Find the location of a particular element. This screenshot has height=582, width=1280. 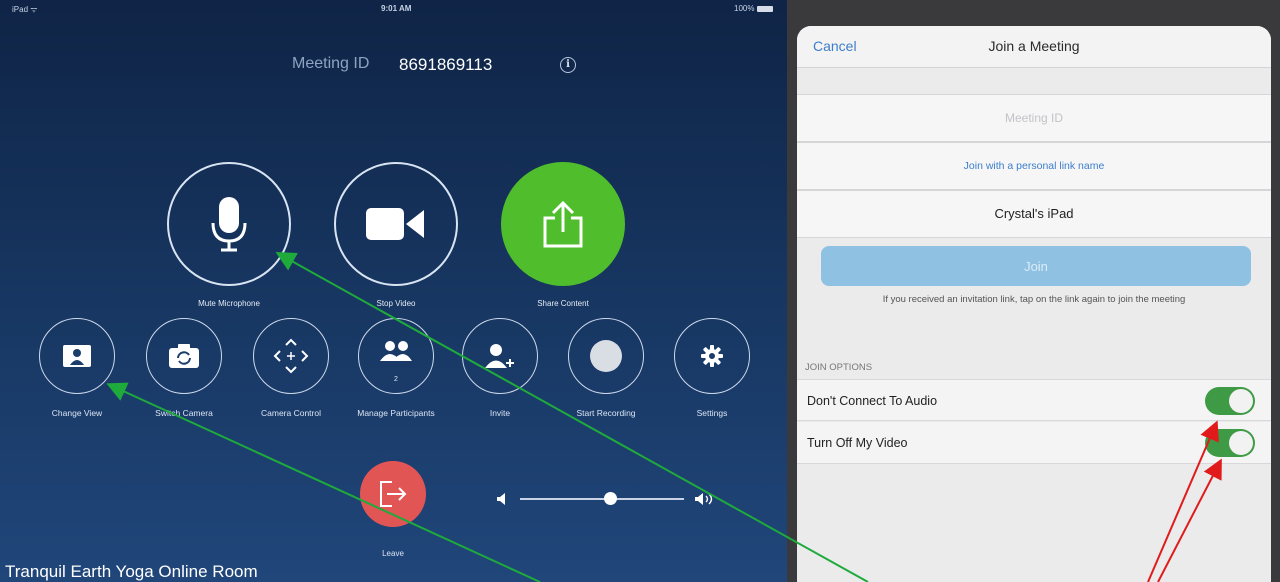

dont-connect-audio-toggle is located at coordinates (1230, 401).